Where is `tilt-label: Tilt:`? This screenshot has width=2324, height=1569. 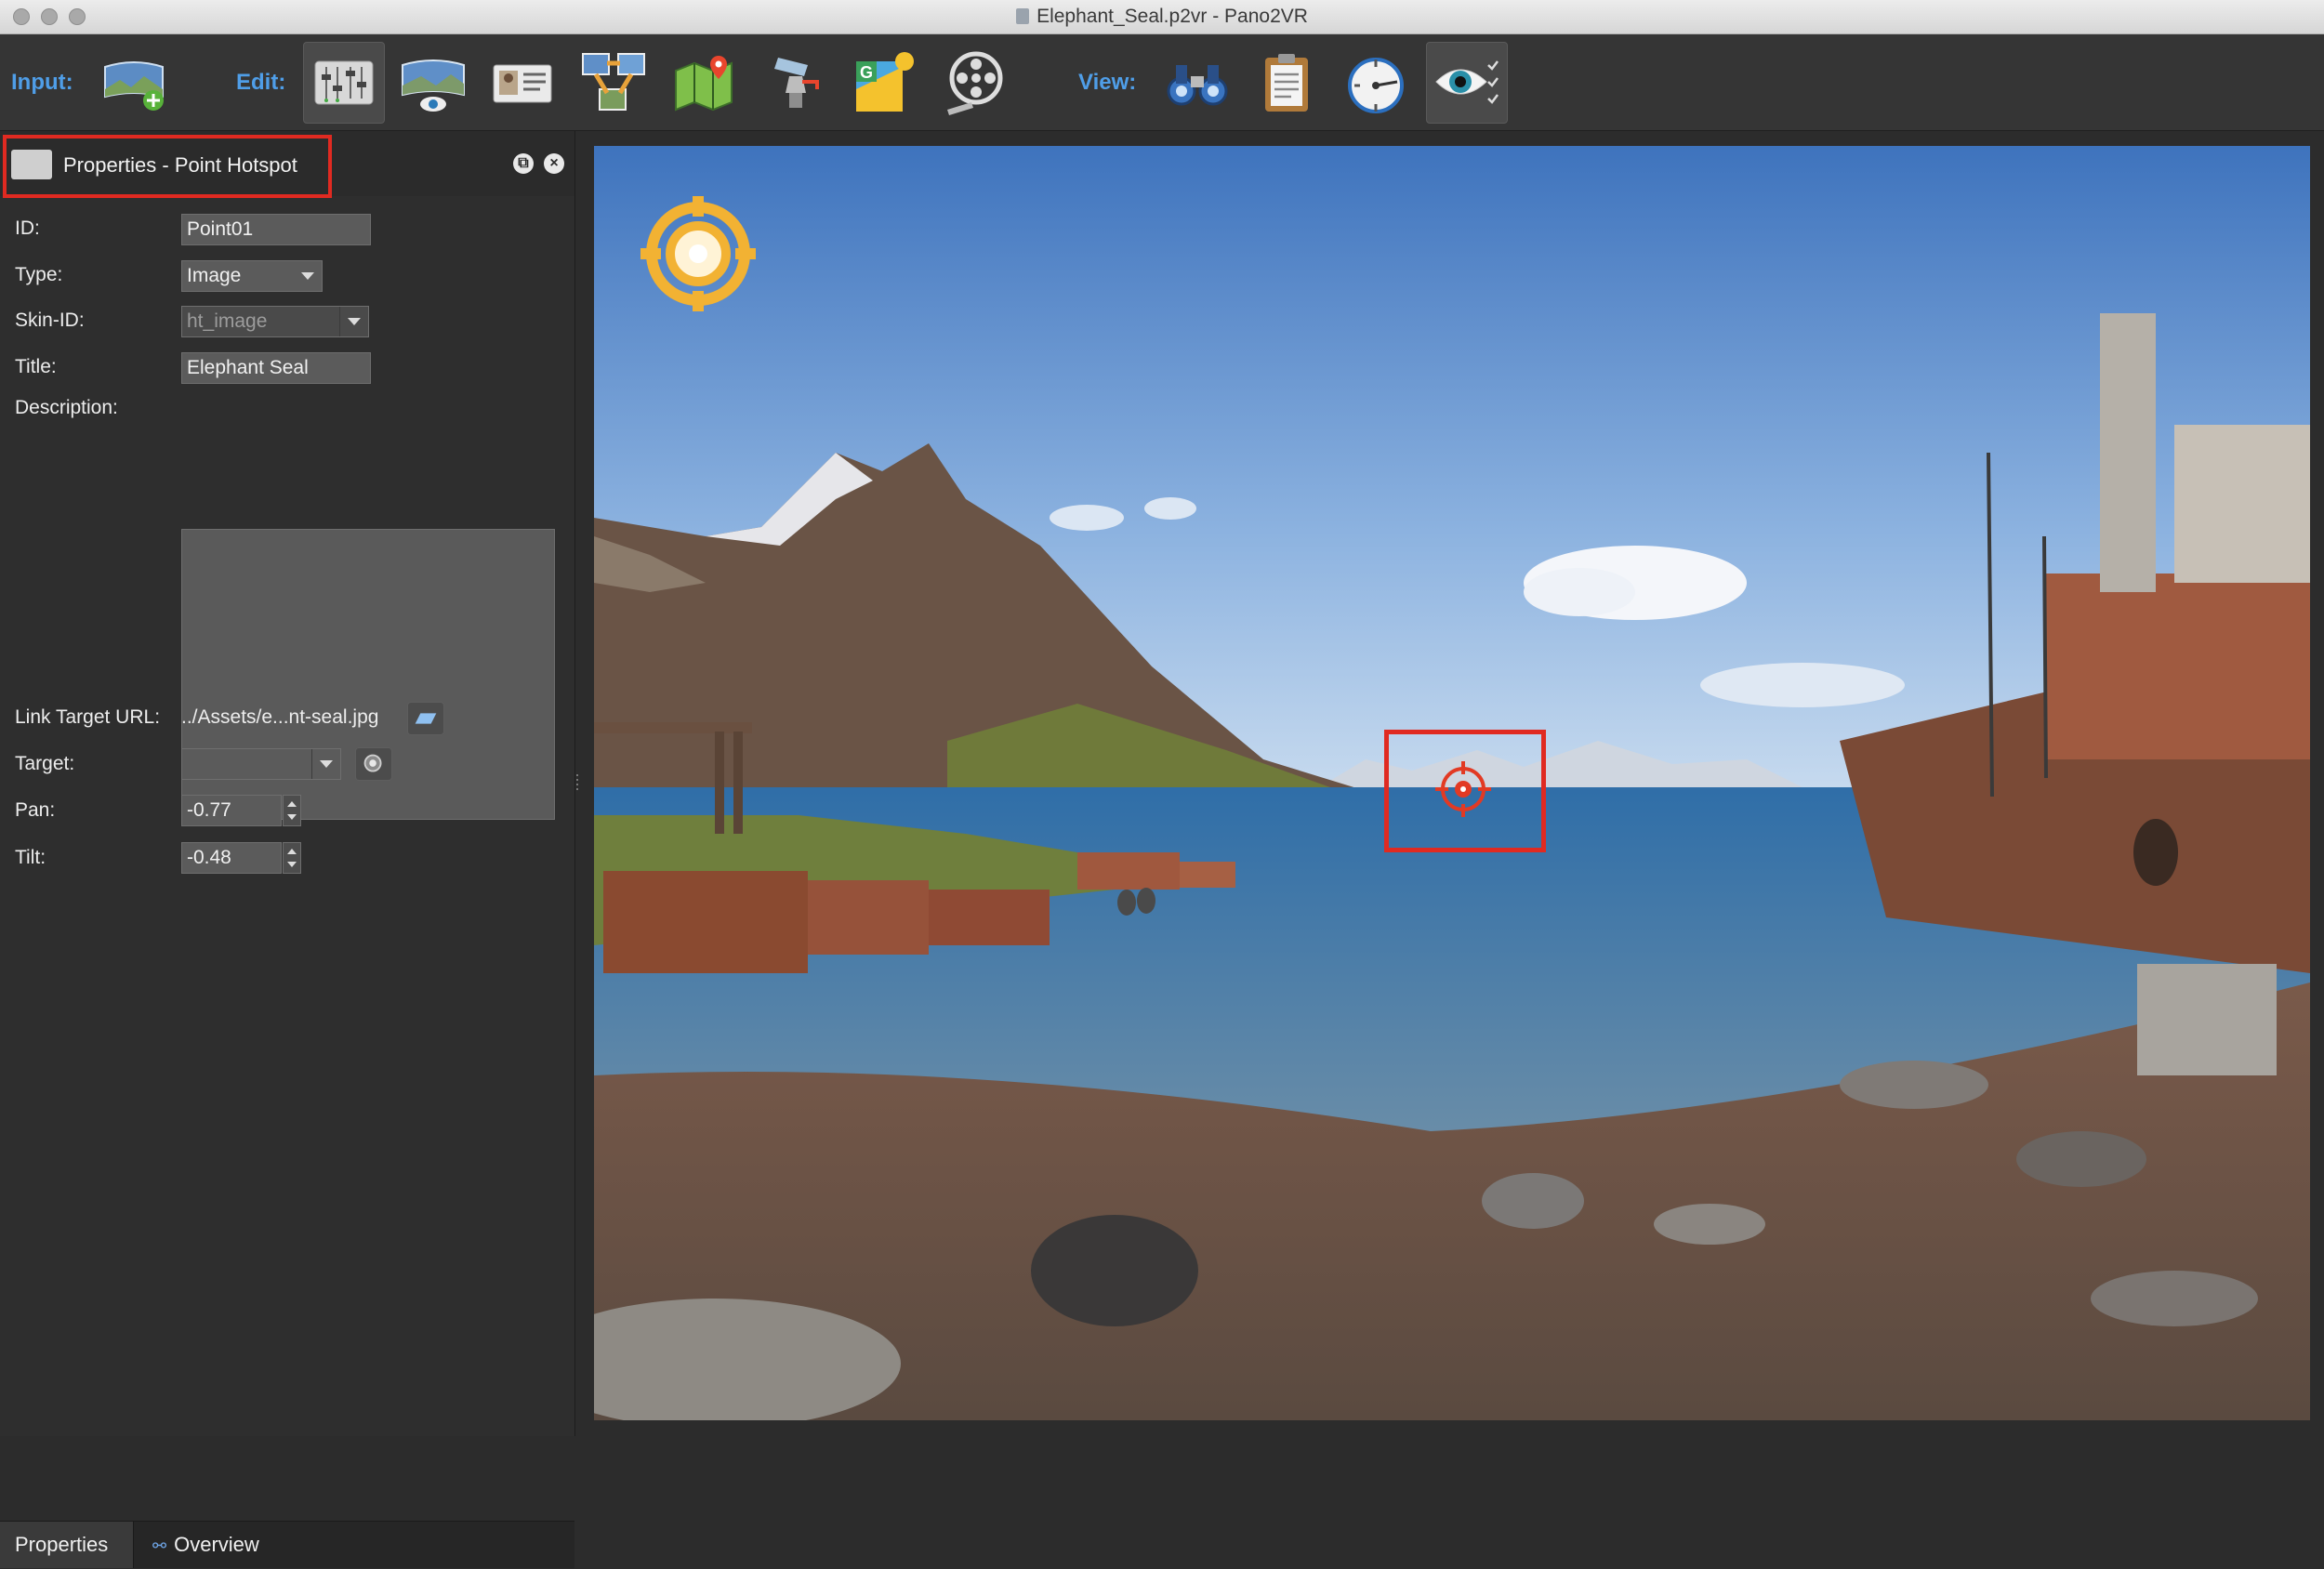 tilt-label: Tilt: is located at coordinates (30, 857).